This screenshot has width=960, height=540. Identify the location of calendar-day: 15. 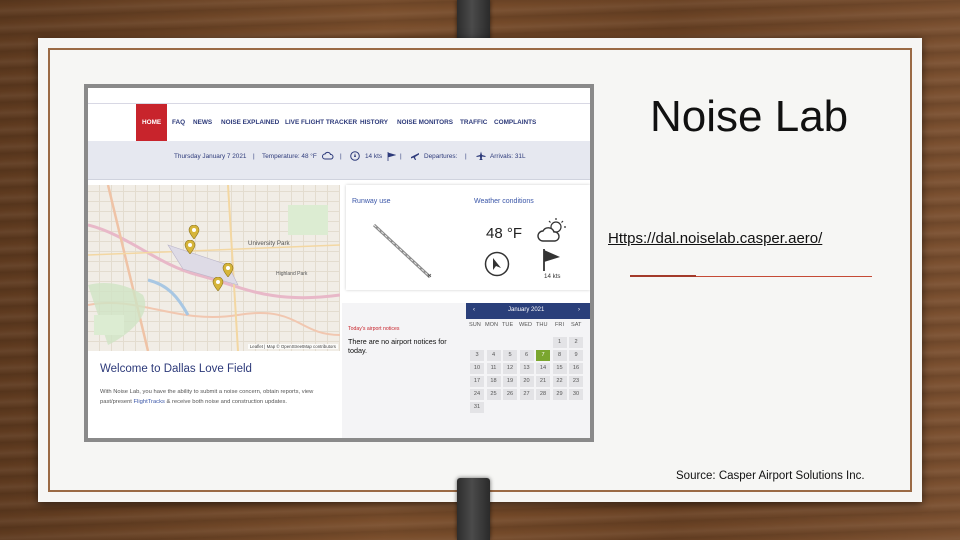
(559, 368).